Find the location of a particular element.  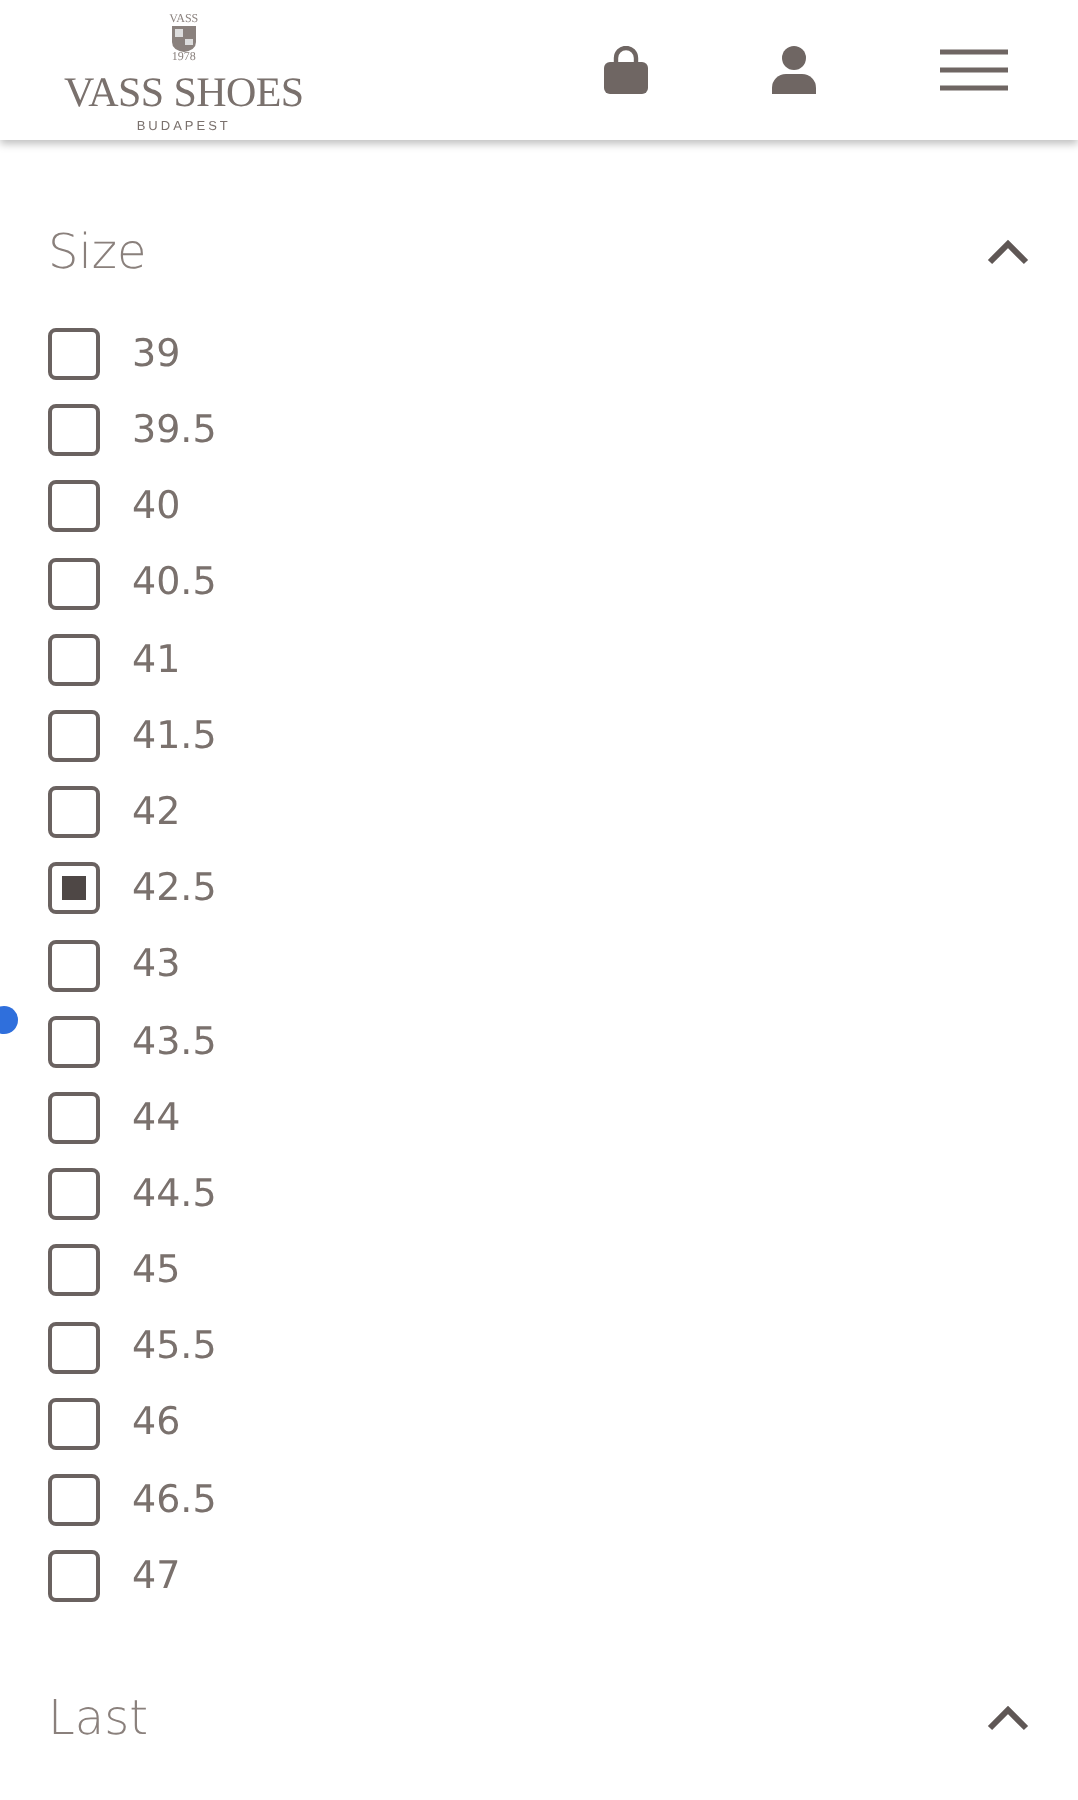

size-option-label: 43 is located at coordinates (156, 965).